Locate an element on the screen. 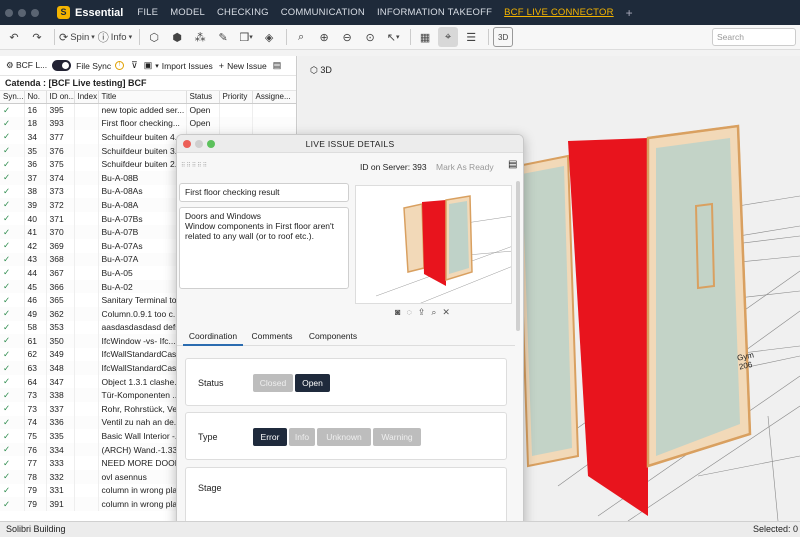  visibility-icon: ✎ is located at coordinates (223, 37).